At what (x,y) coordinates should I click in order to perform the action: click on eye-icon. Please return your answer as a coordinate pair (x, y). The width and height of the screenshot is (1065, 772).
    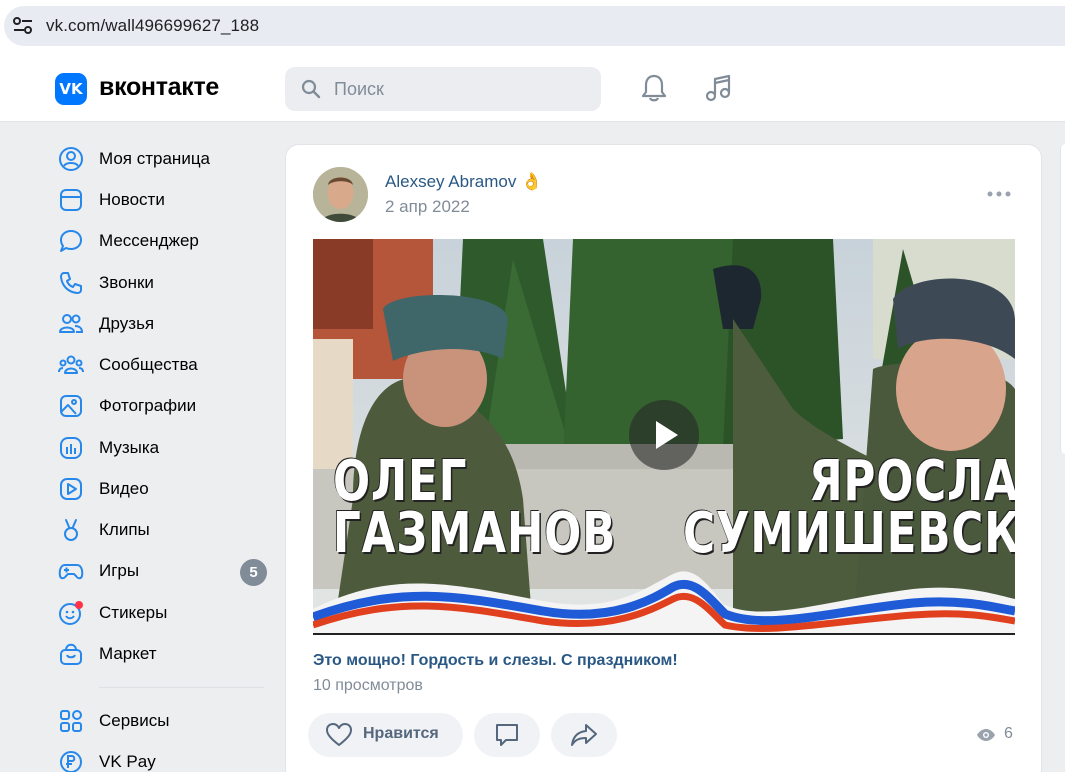
    Looking at the image, I should click on (986, 735).